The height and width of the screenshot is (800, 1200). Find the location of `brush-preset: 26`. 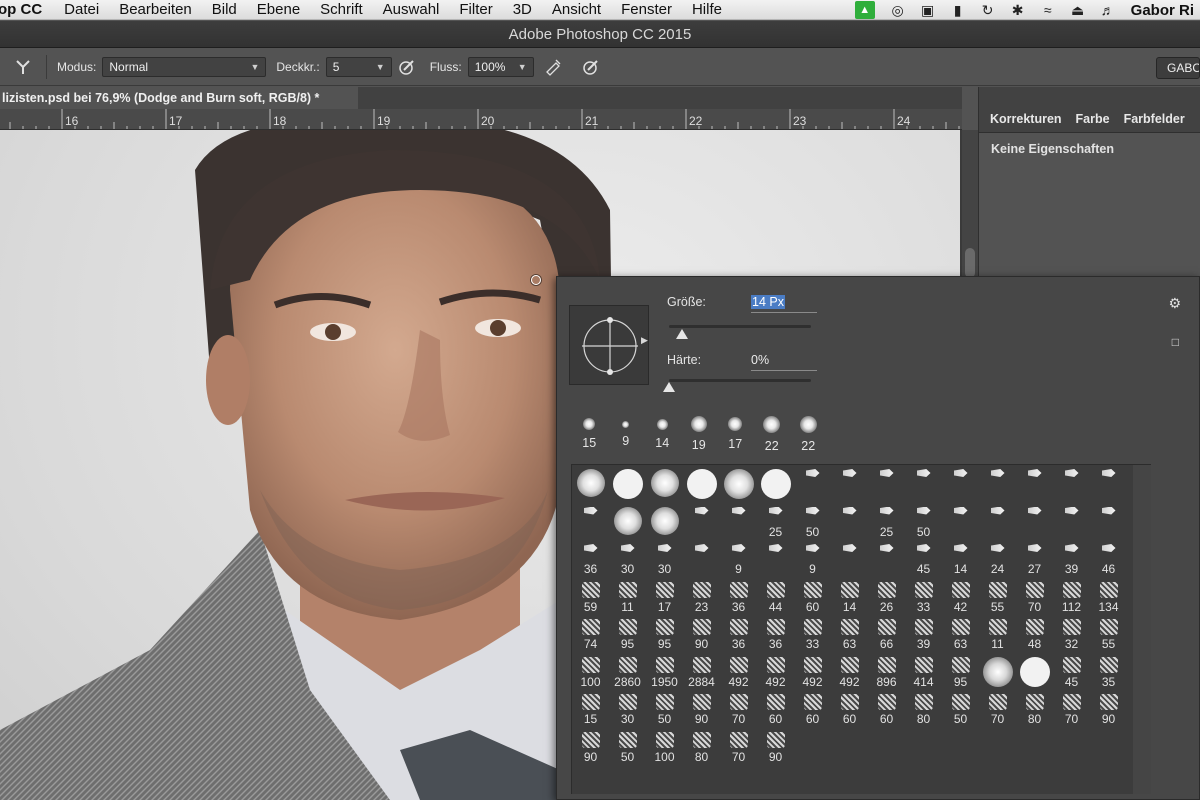

brush-preset: 26 is located at coordinates (886, 598).